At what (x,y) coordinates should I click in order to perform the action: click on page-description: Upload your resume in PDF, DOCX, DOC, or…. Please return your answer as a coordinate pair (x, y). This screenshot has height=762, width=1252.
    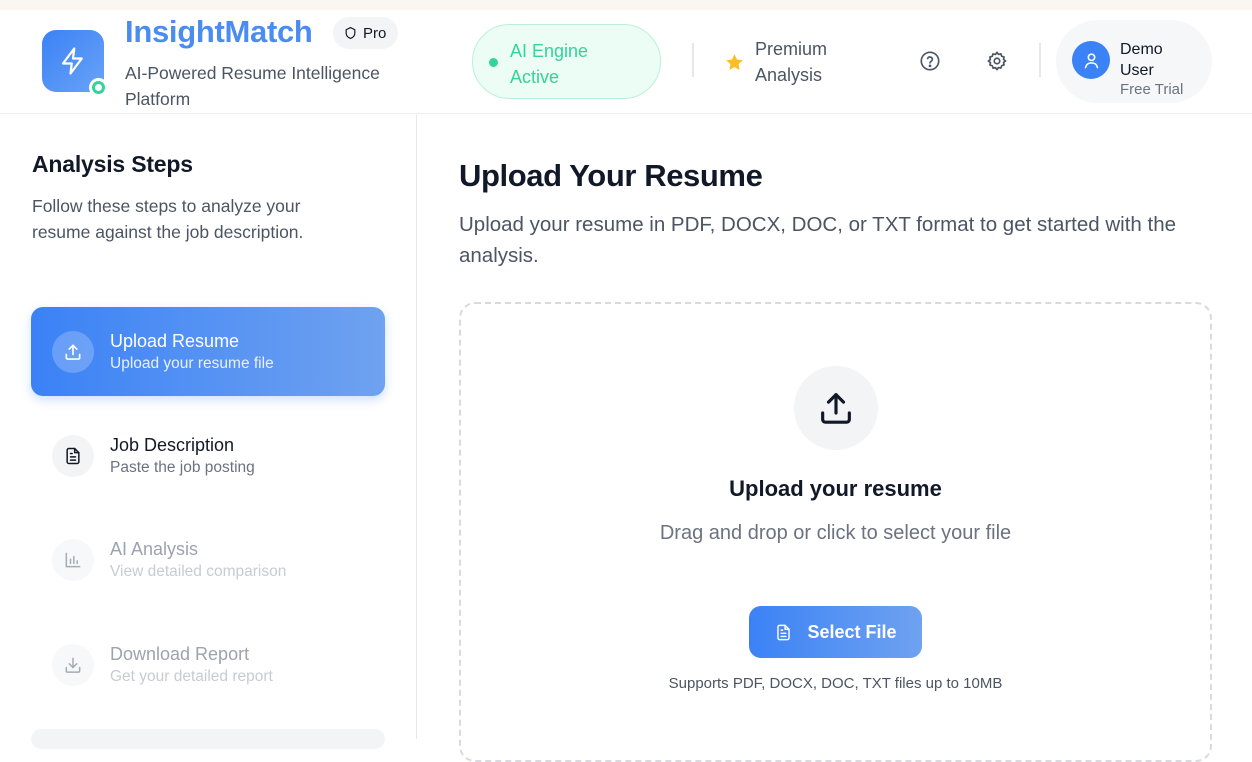
    Looking at the image, I should click on (818, 240).